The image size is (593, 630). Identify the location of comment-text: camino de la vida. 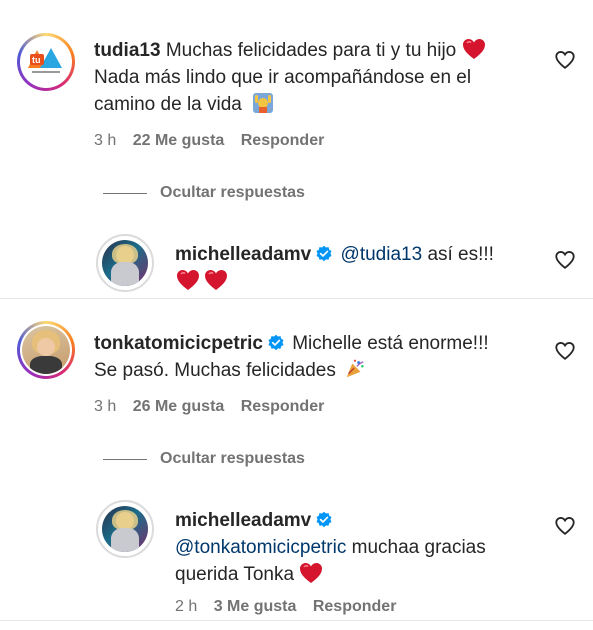
(168, 104).